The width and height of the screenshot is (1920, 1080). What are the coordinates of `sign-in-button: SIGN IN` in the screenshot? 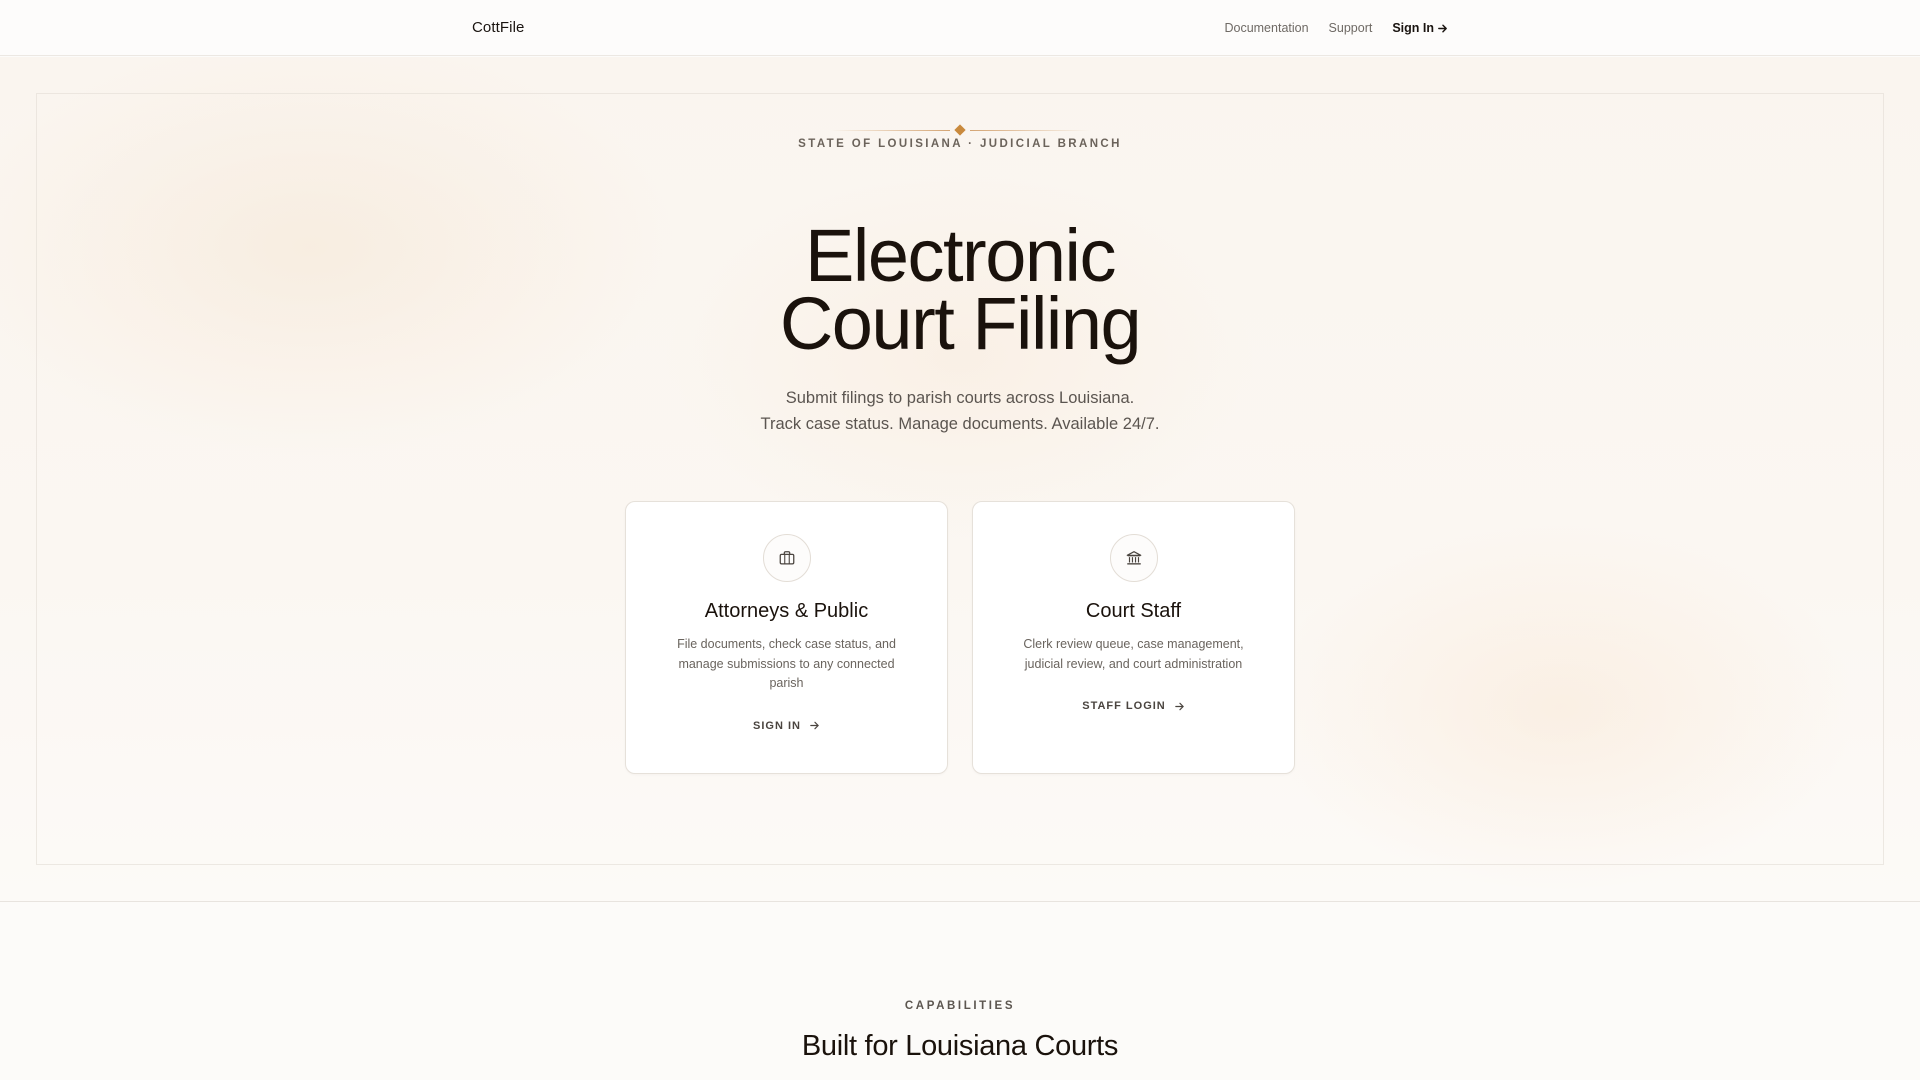 It's located at (786, 726).